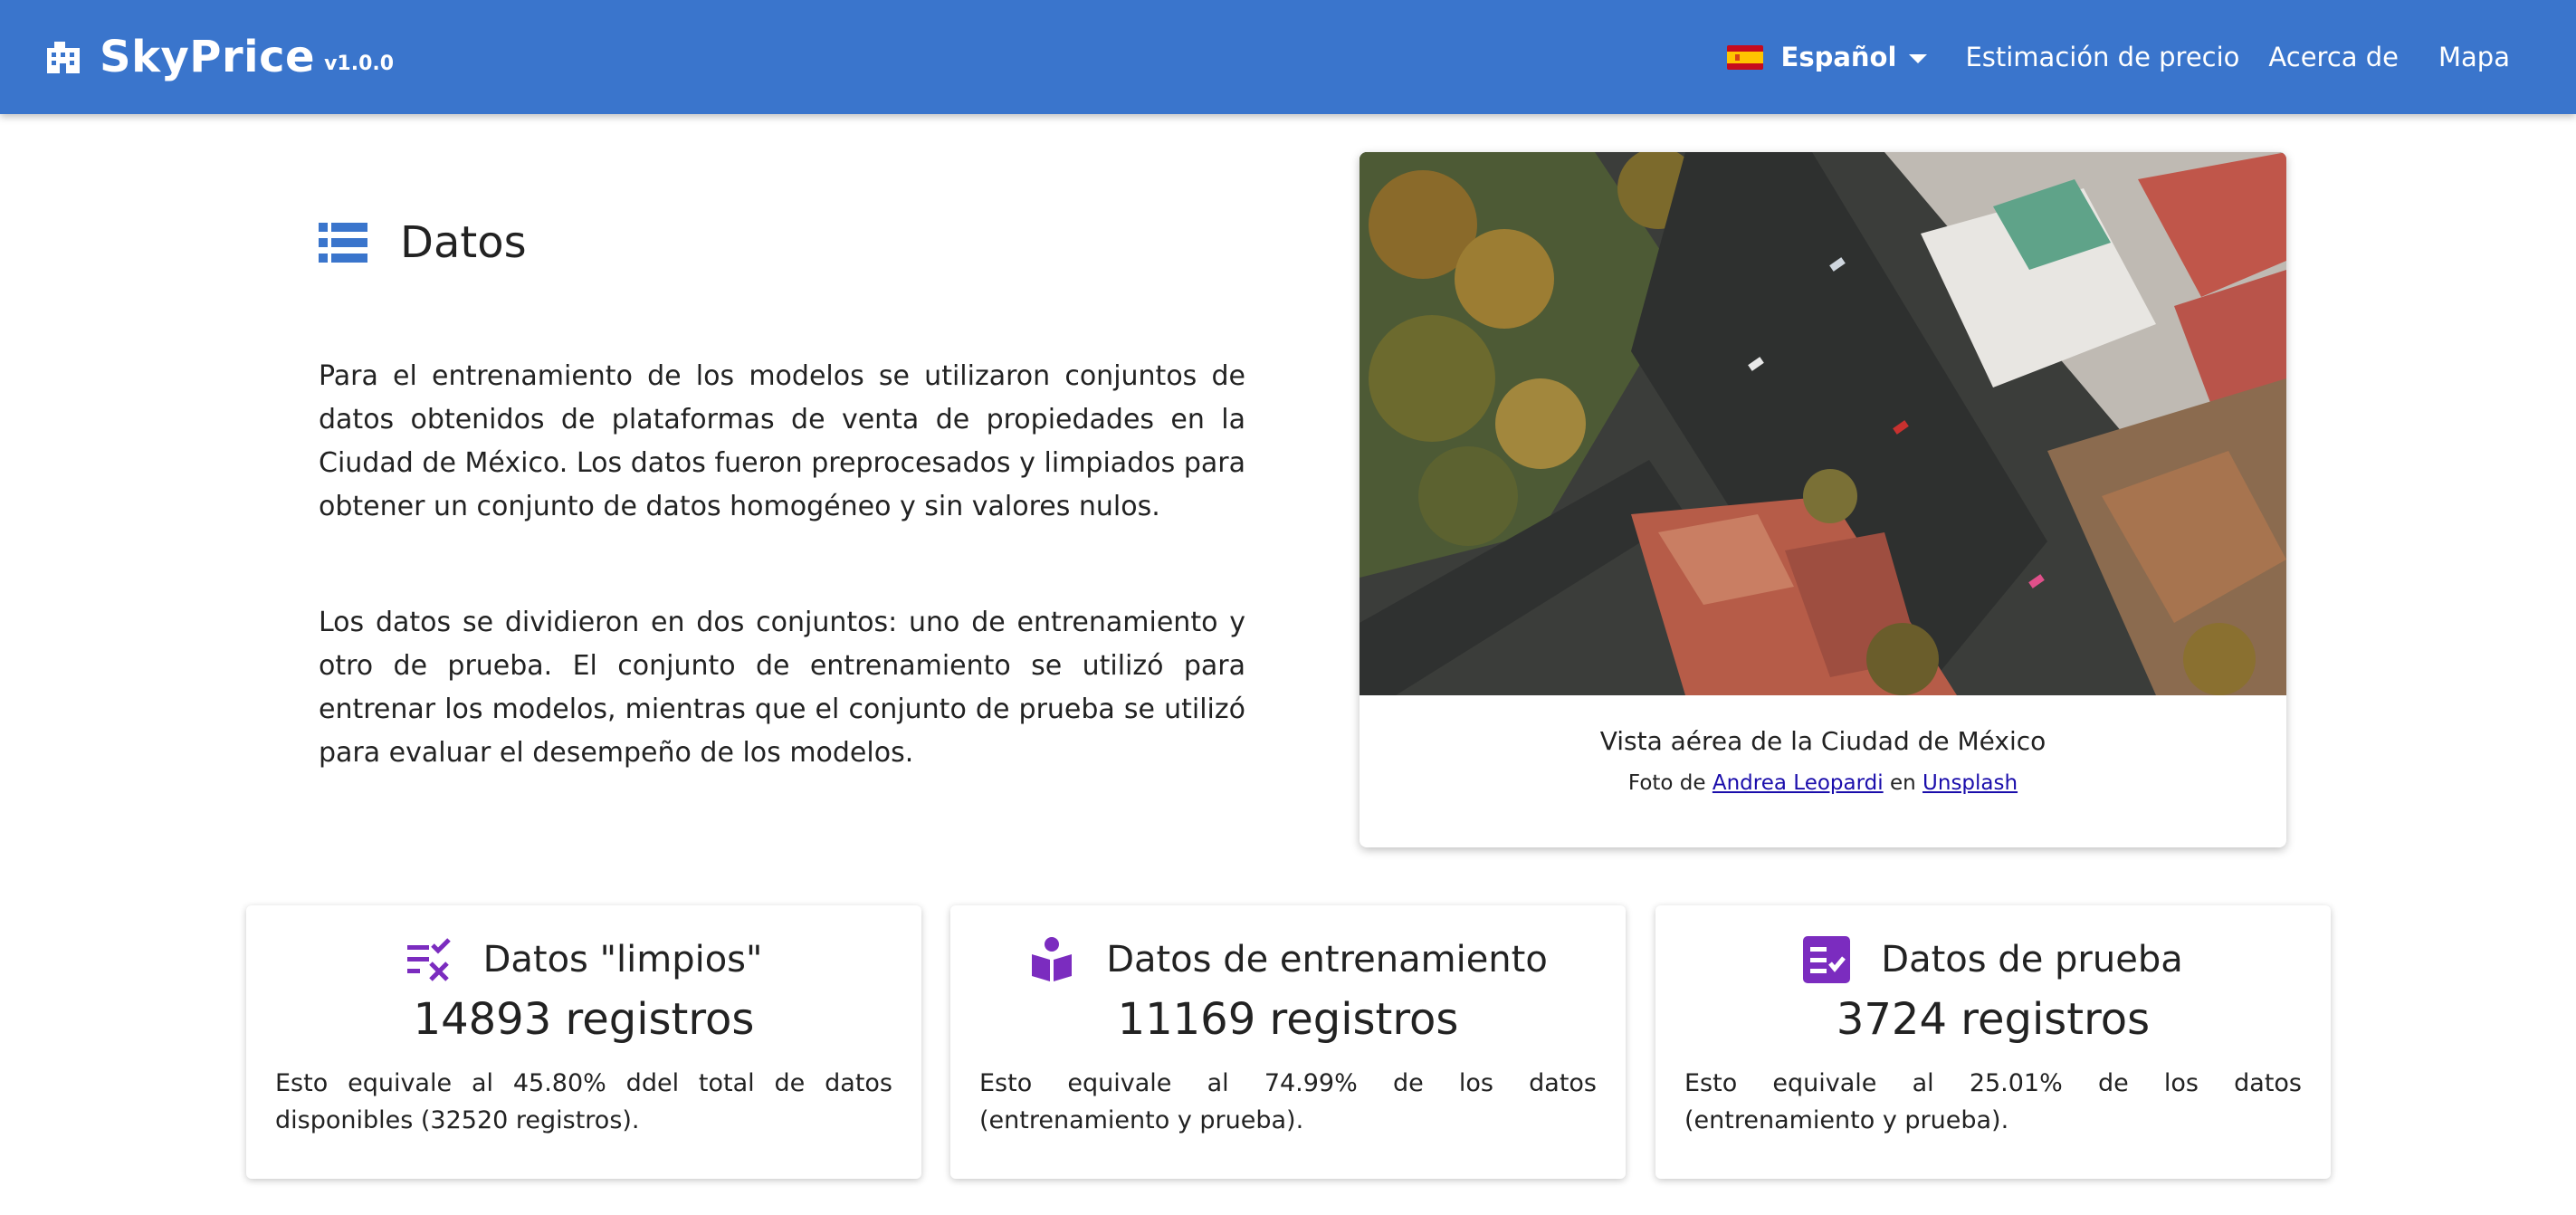 This screenshot has width=2576, height=1215. Describe the element at coordinates (1327, 960) in the screenshot. I see `stat-title: Datos de entrenamiento` at that location.